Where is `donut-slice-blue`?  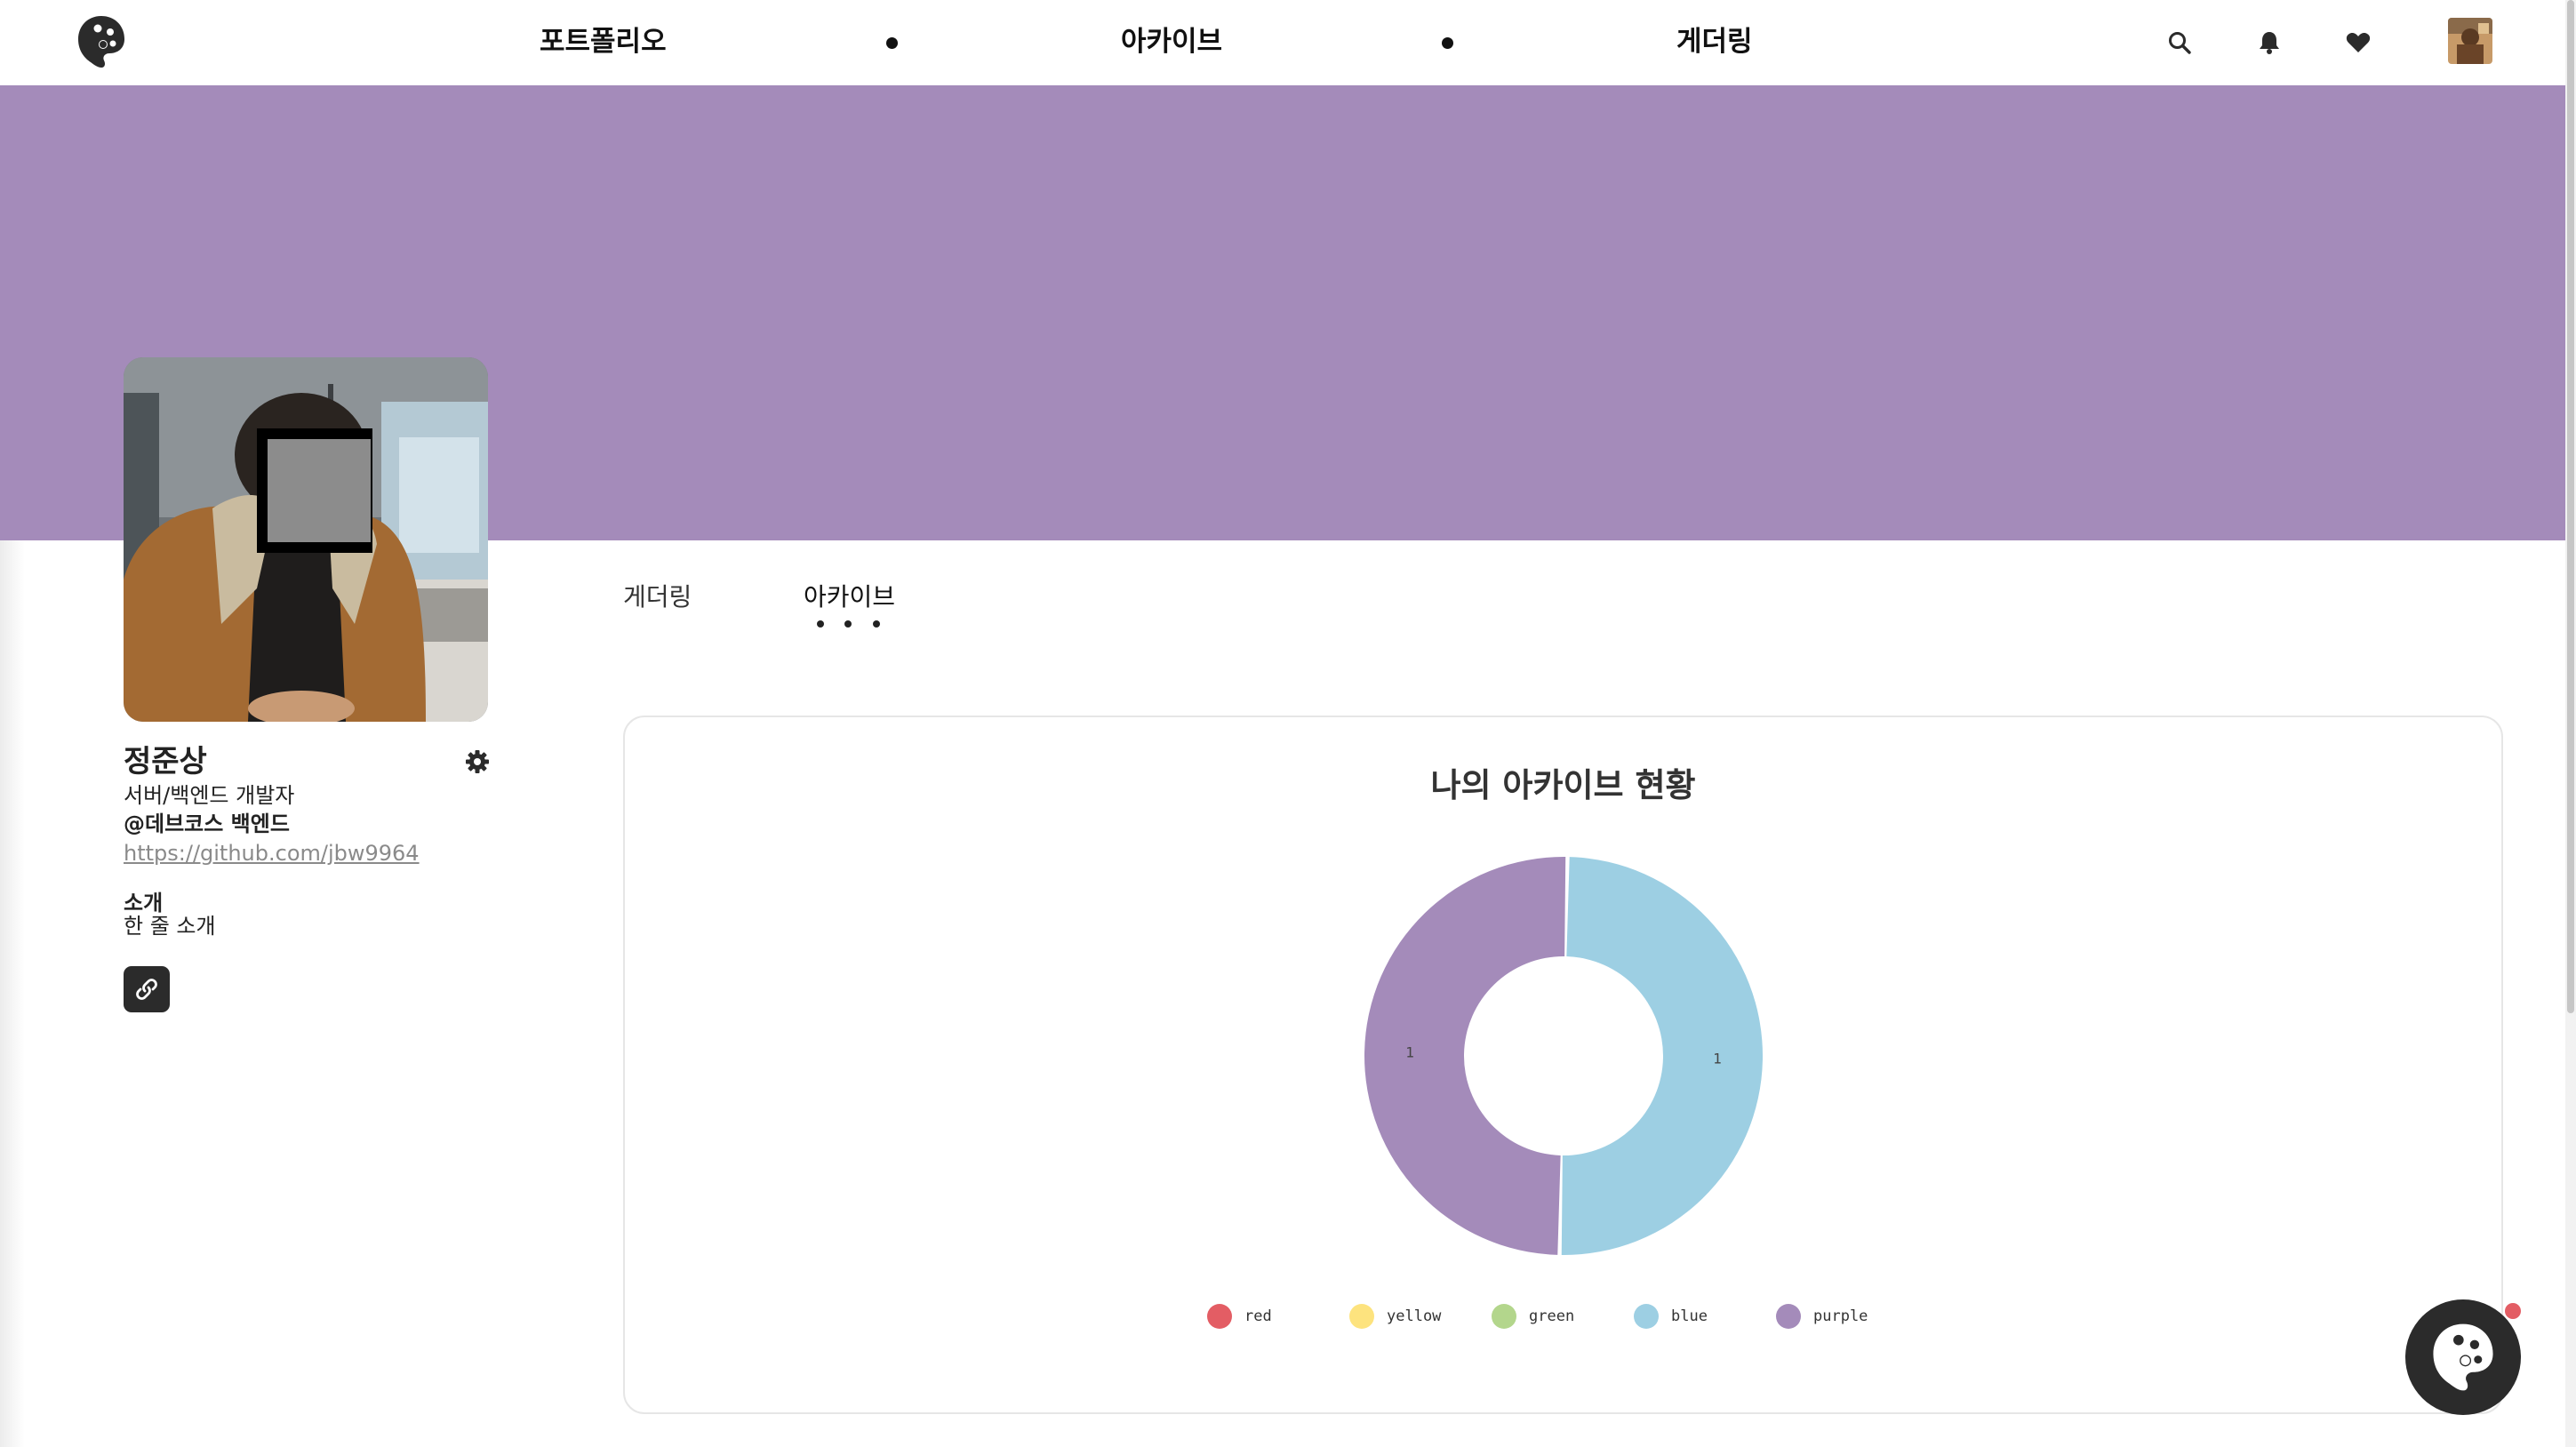
donut-slice-blue is located at coordinates (1662, 1056).